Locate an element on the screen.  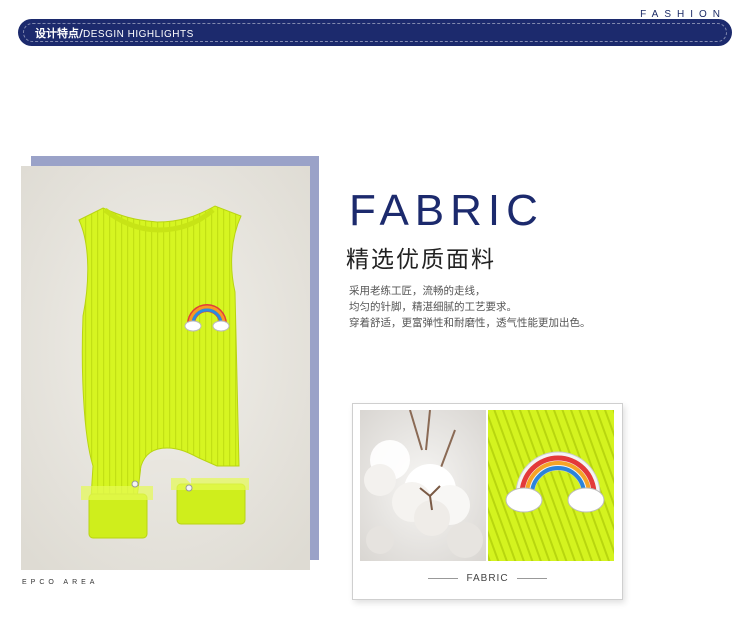
caption-divider-left is located at coordinates (443, 578).